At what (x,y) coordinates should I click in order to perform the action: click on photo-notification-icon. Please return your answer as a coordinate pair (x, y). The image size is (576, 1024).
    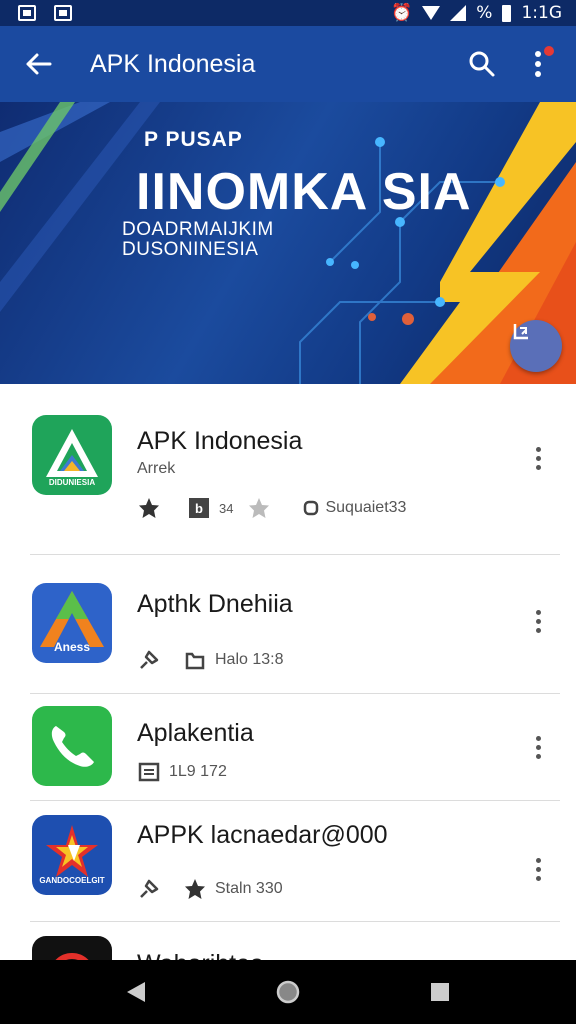
    Looking at the image, I should click on (27, 13).